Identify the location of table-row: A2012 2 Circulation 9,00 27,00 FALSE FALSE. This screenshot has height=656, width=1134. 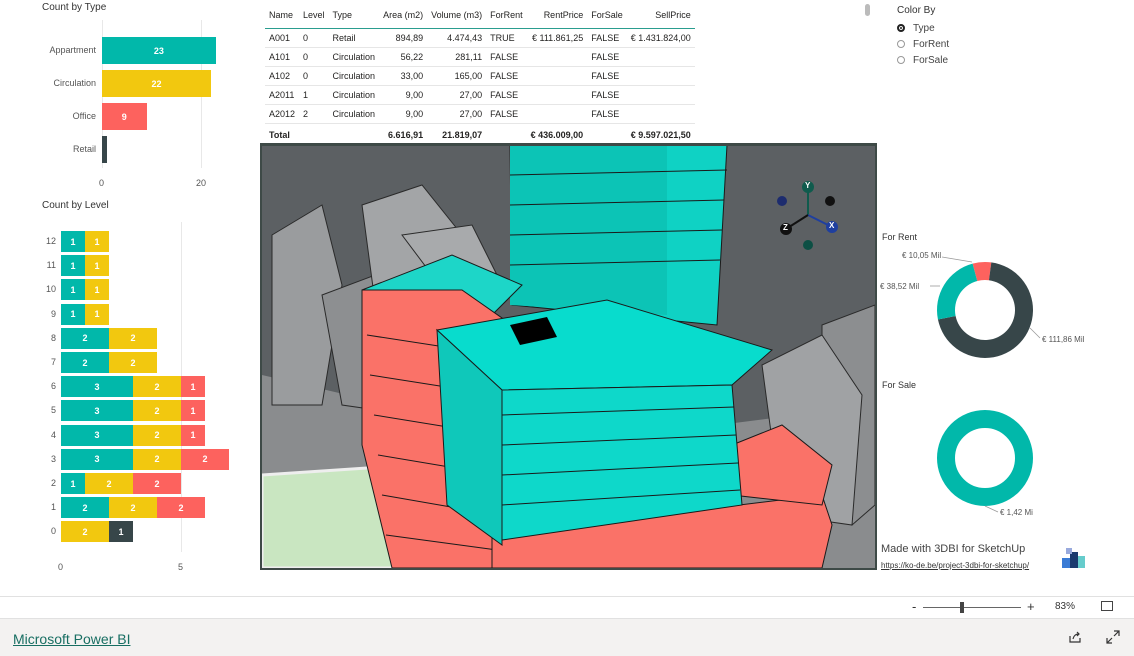
(480, 114).